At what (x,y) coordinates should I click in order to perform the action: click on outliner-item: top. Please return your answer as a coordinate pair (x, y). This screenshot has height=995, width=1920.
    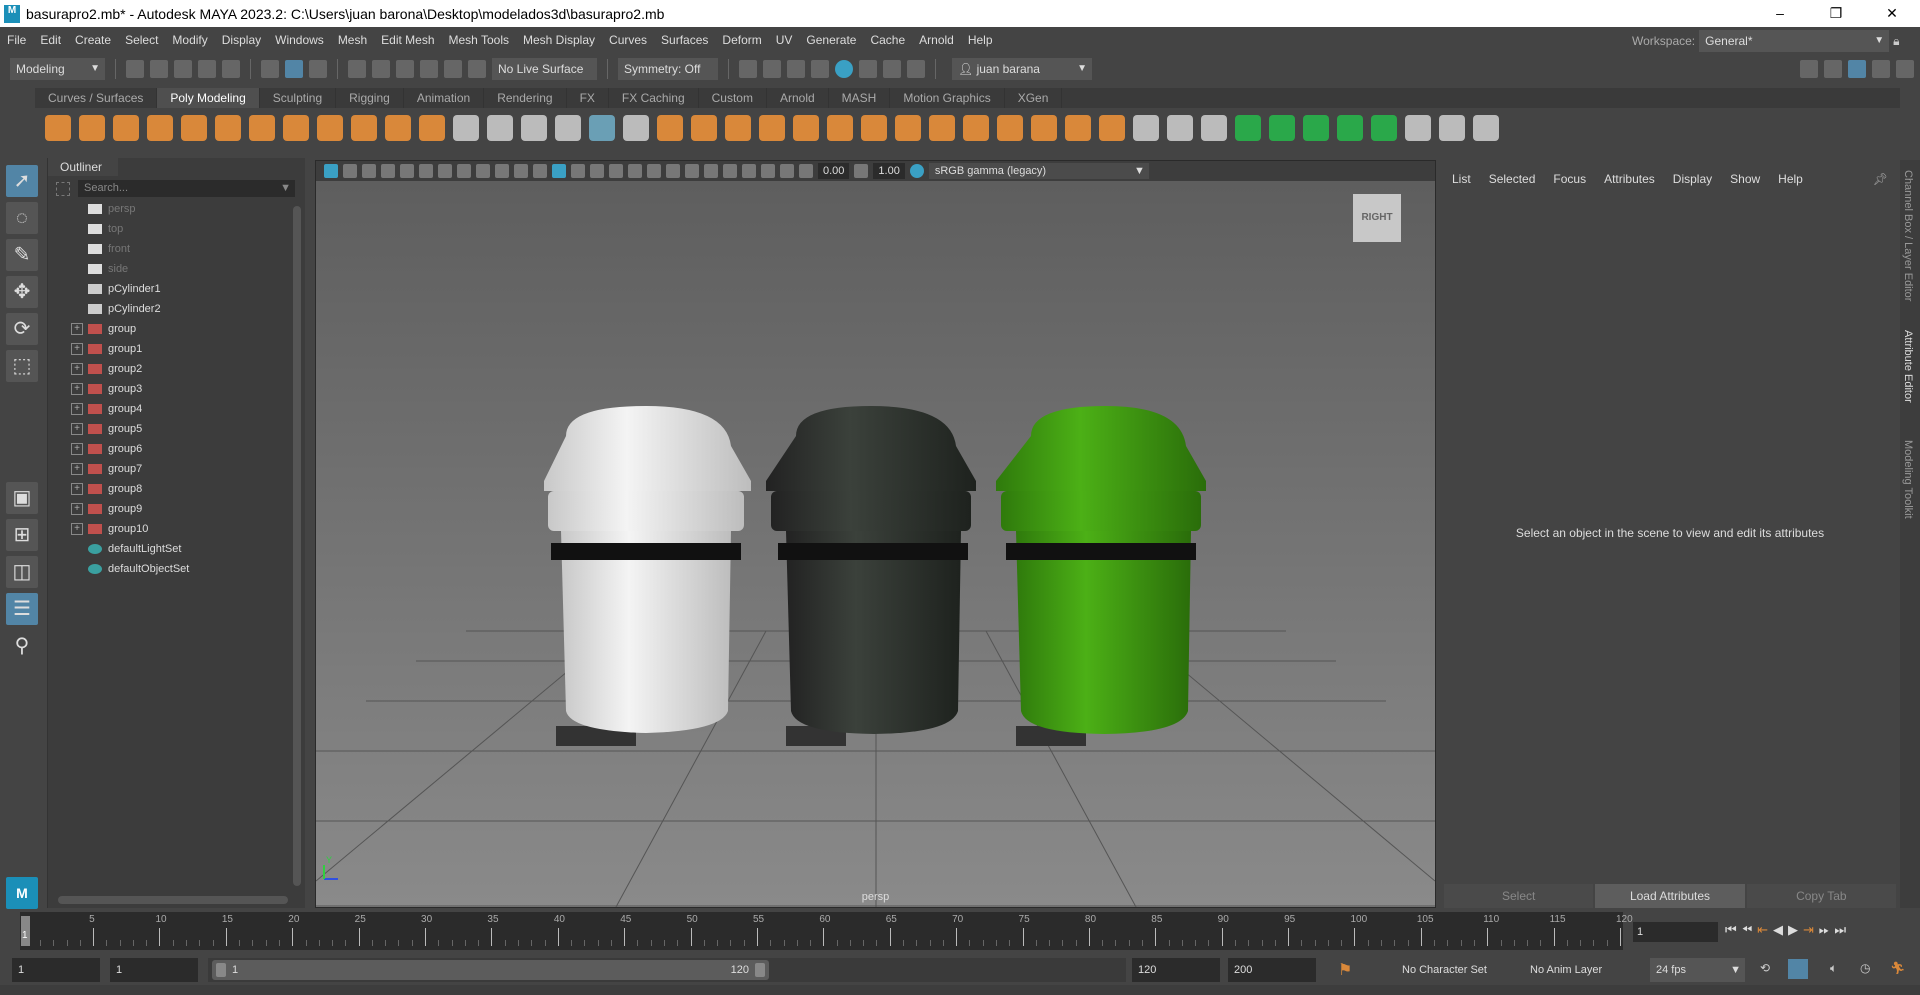
    Looking at the image, I should click on (176, 229).